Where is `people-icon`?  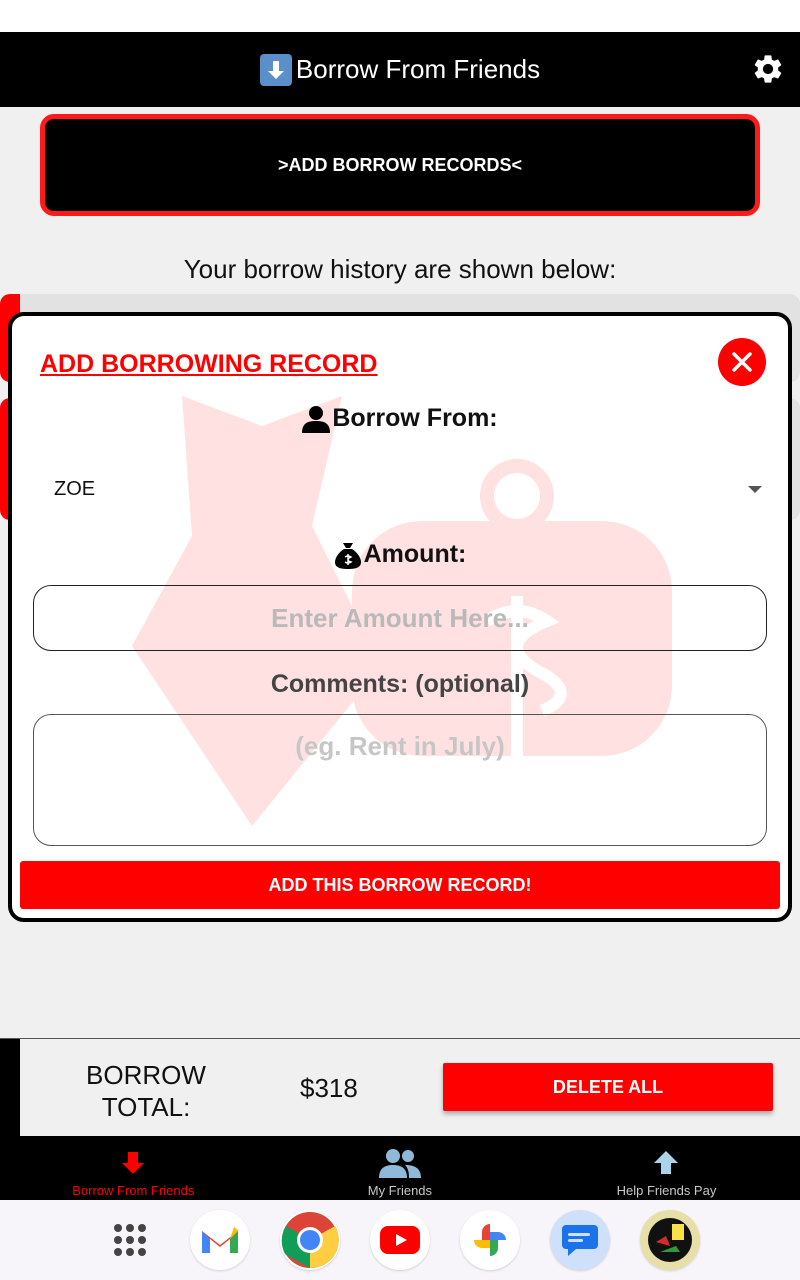
people-icon is located at coordinates (399, 1163).